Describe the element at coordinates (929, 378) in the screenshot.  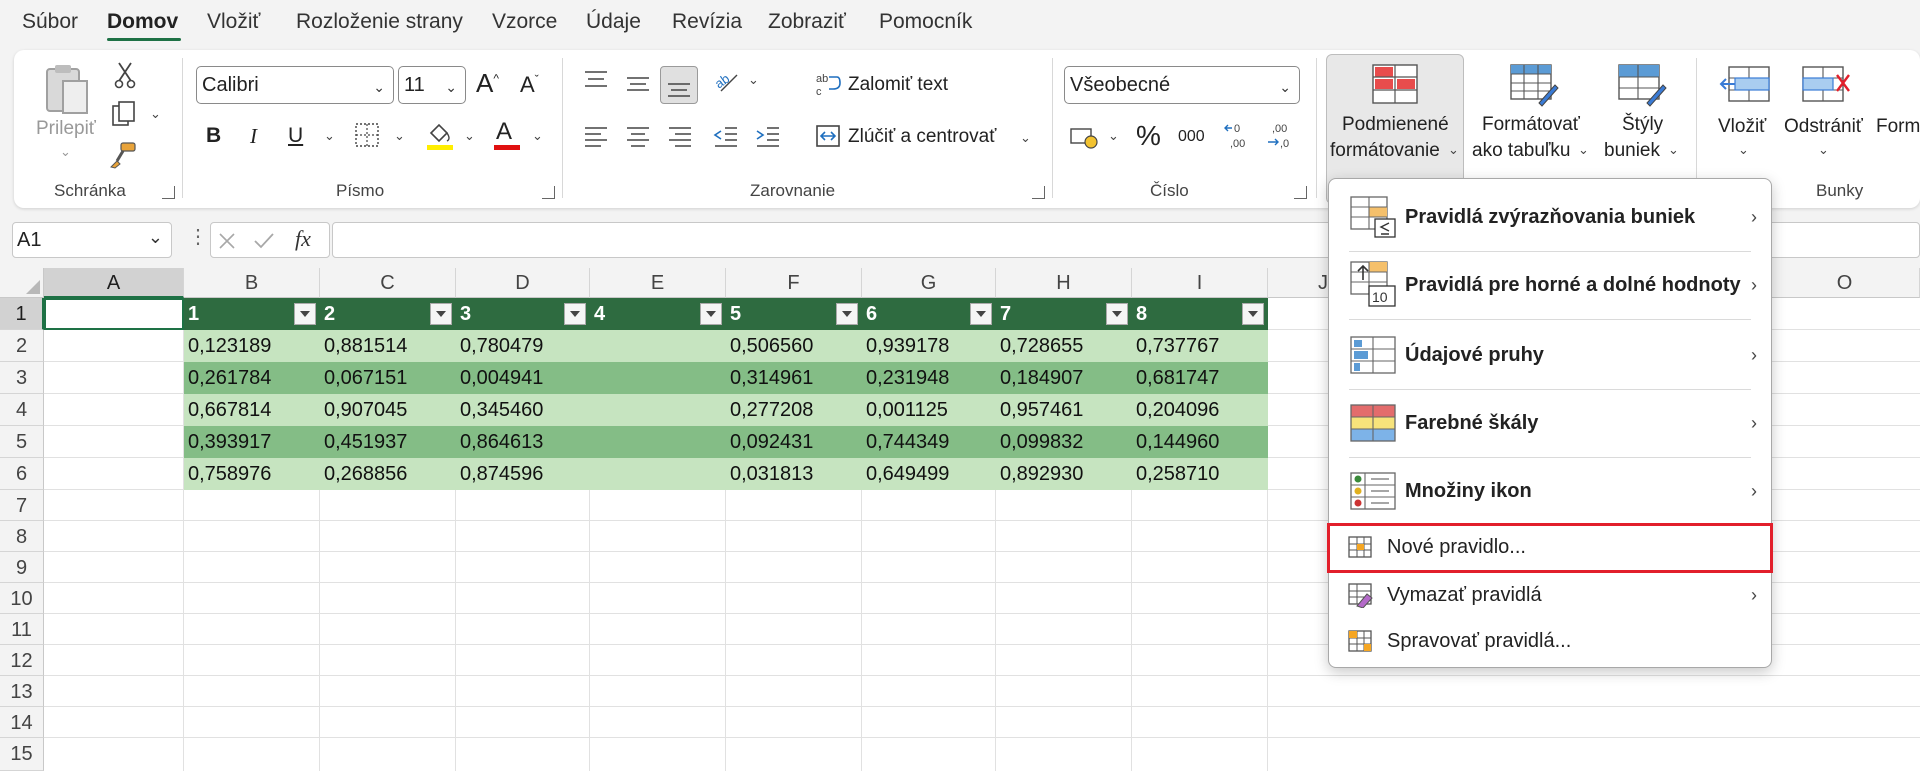
I see `table-cell: 0,231948` at that location.